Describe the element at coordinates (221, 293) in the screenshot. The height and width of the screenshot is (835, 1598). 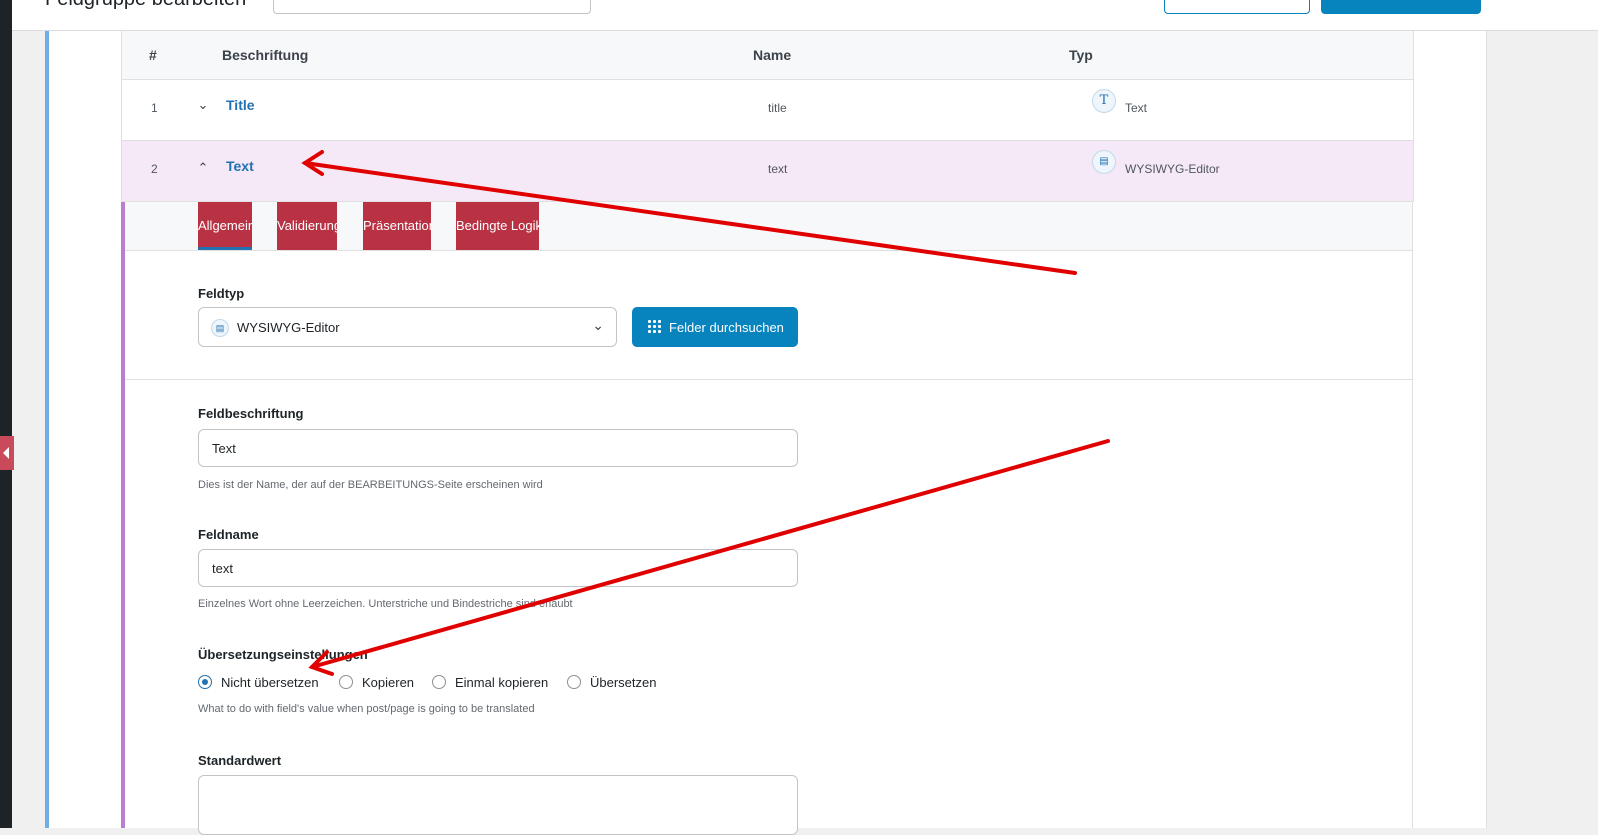
I see `field-type-label: Feldtyp` at that location.